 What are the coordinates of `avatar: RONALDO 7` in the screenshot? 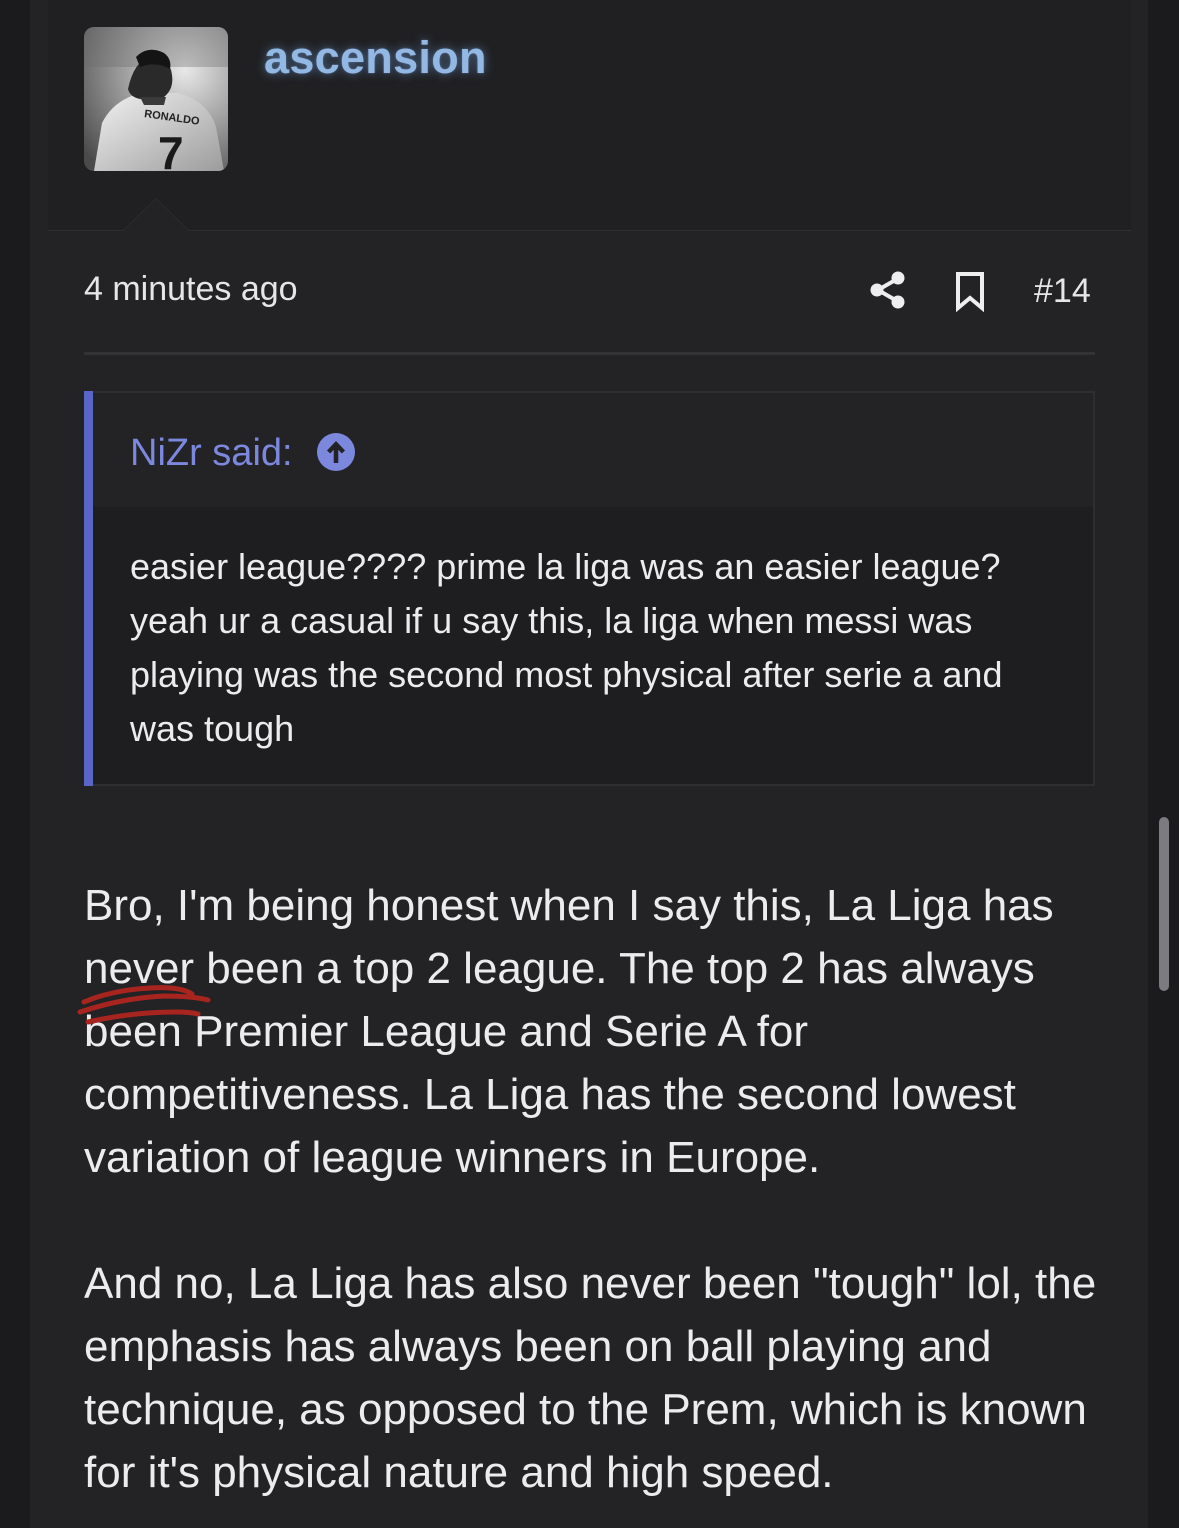 It's located at (156, 99).